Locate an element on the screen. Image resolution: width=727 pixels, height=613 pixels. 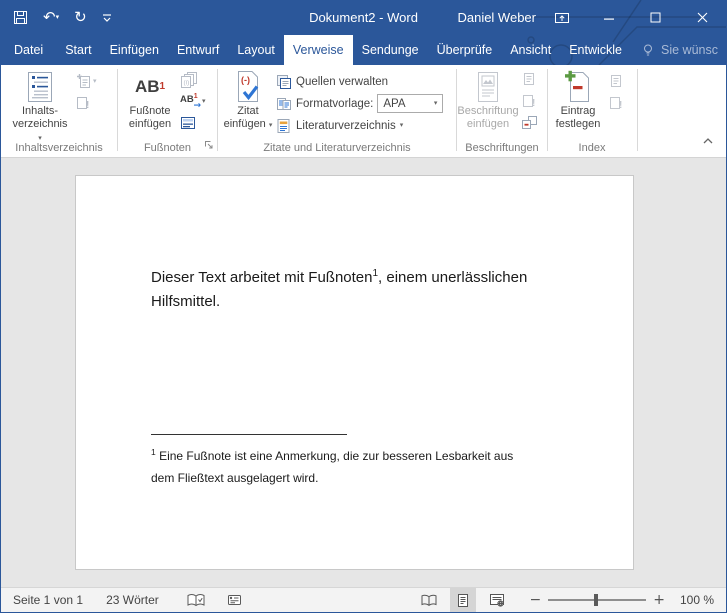
signed-in-user: Daniel Weber is located at coordinates (496, 17).